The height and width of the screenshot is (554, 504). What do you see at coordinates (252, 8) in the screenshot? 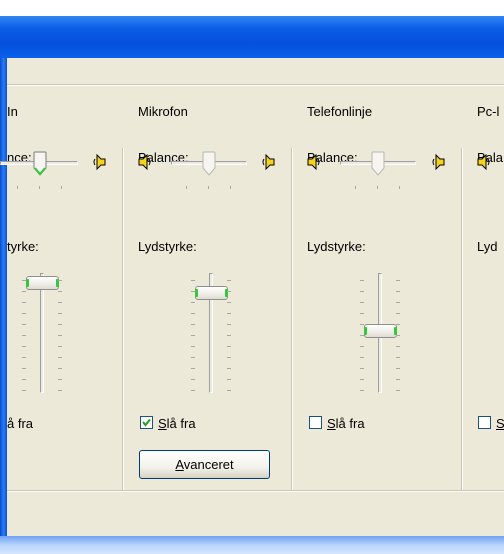
I see `top-background` at bounding box center [252, 8].